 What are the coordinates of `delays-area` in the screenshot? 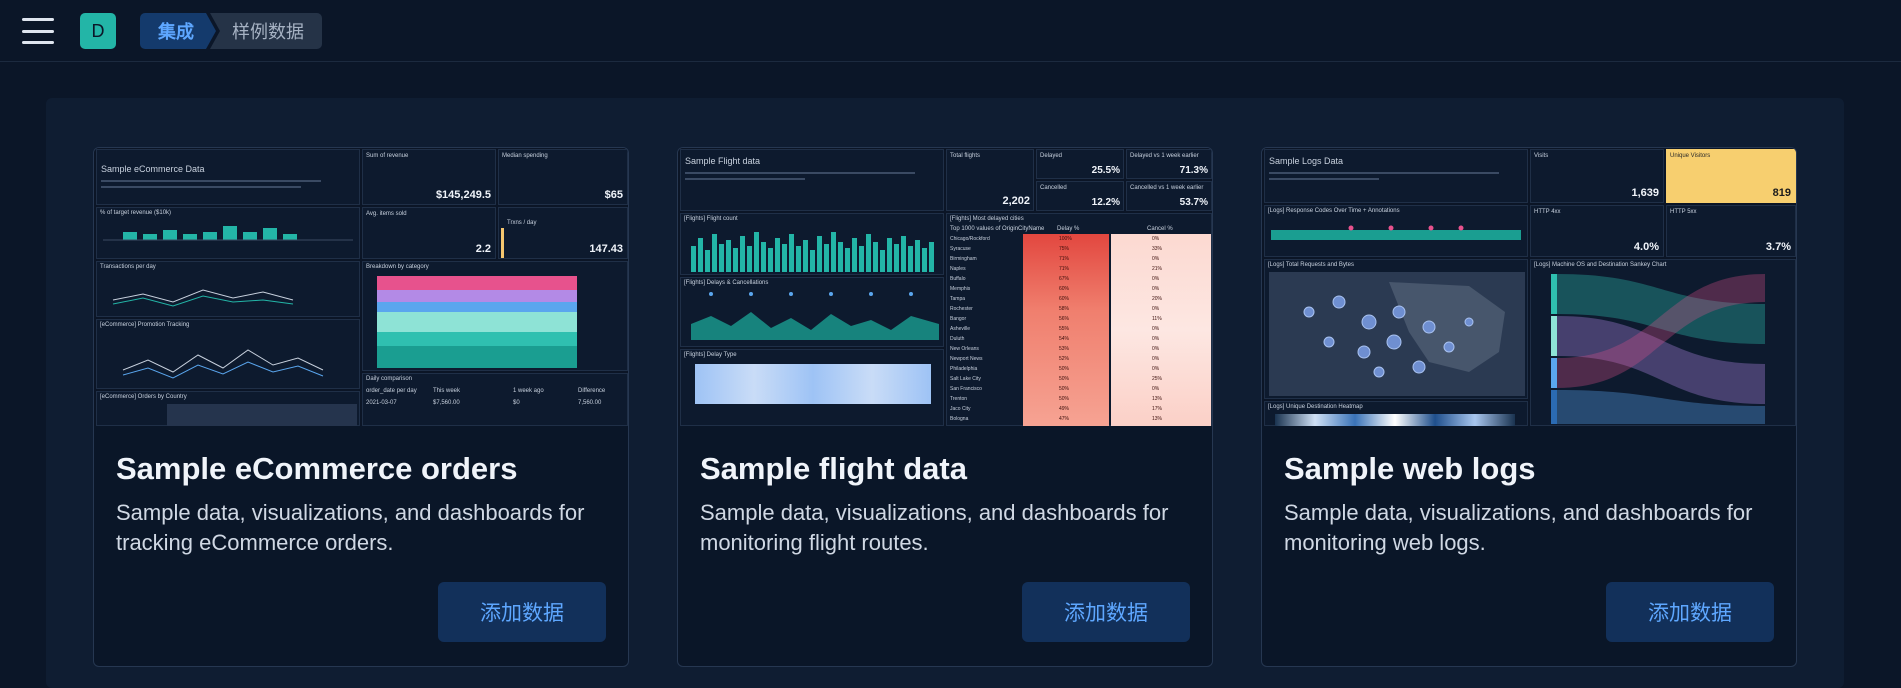 It's located at (815, 316).